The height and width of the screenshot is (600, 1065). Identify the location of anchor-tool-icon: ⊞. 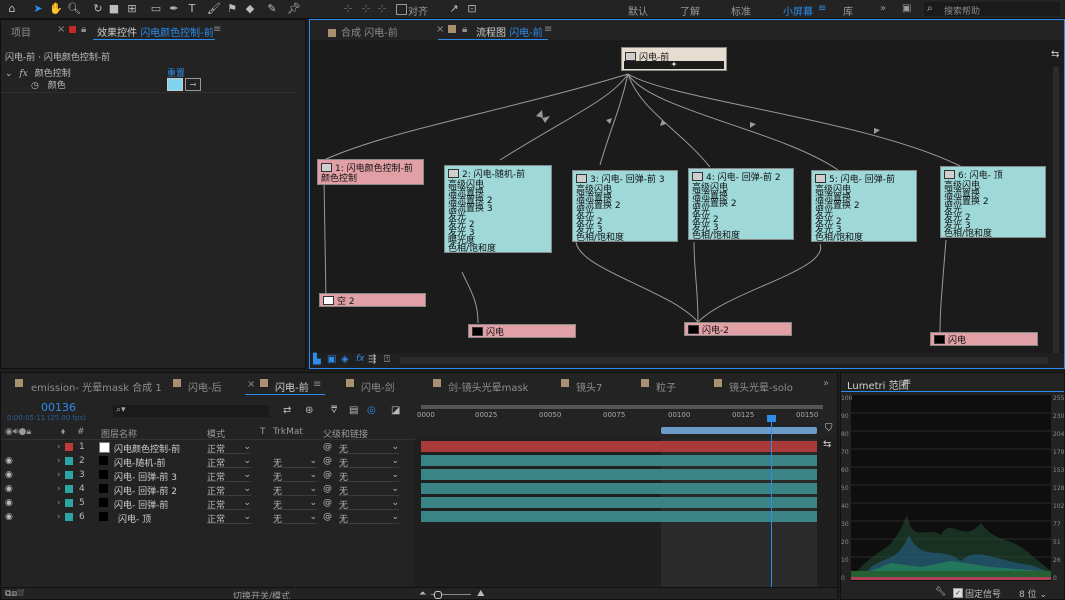
(132, 9).